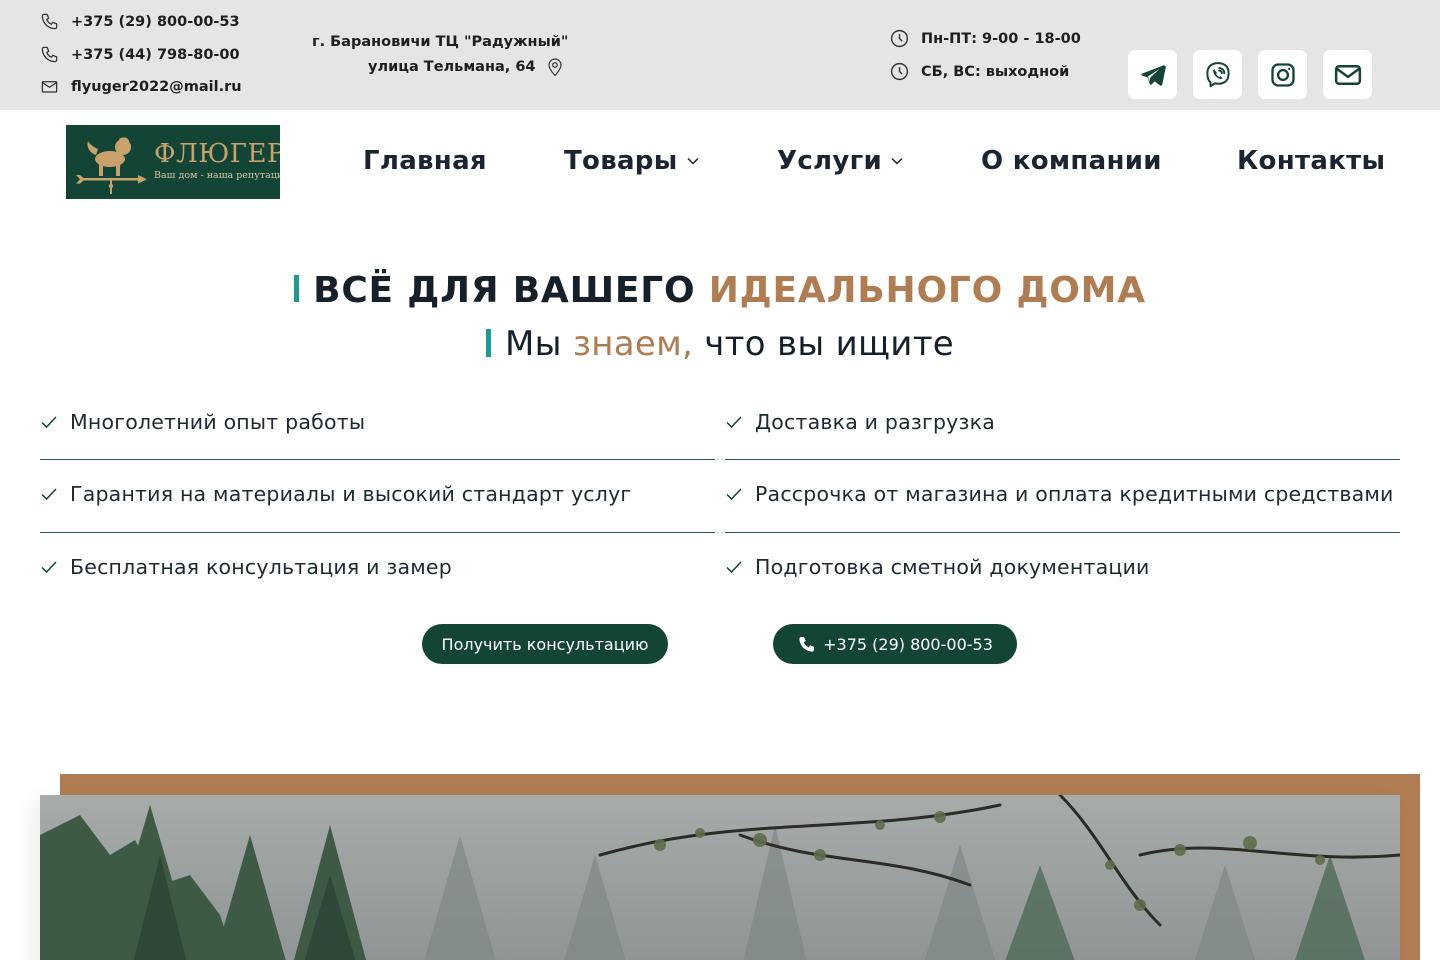  What do you see at coordinates (504, 290) in the screenshot?
I see `hero-title-part1: ВСЁ ДЛЯ ВАШЕГО` at bounding box center [504, 290].